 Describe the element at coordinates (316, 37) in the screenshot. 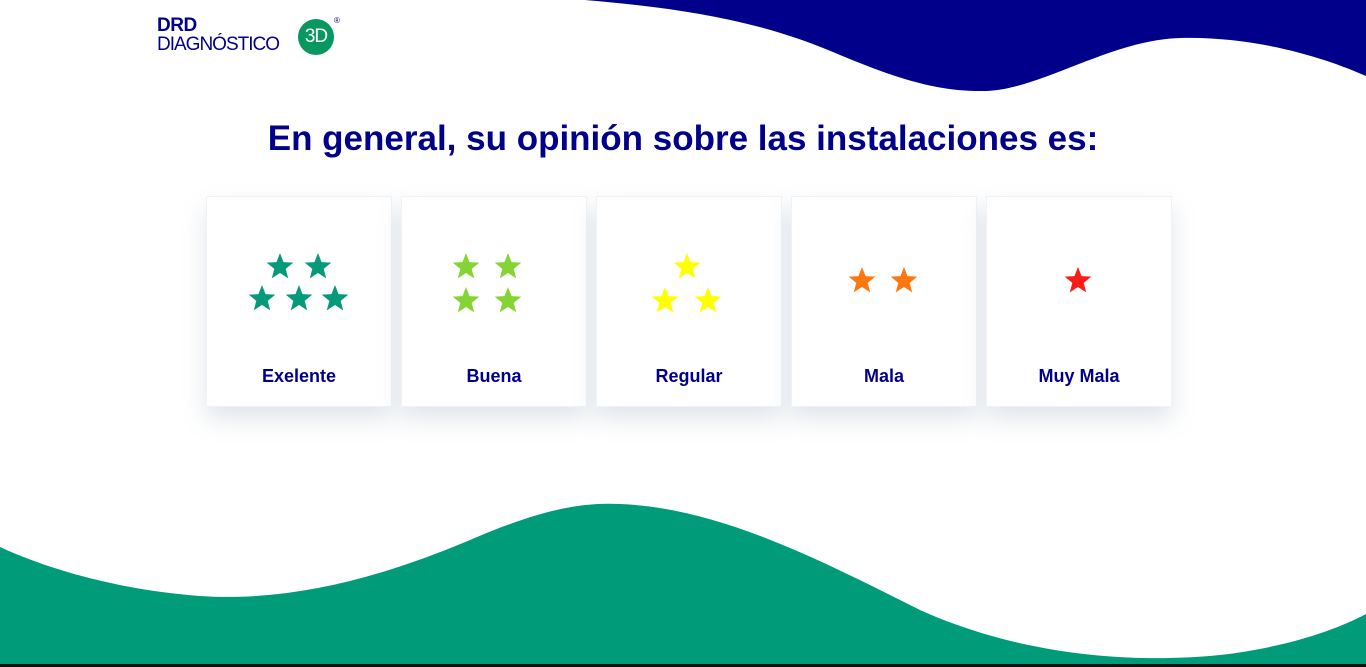

I see `logo-3d-badge: 3D` at that location.